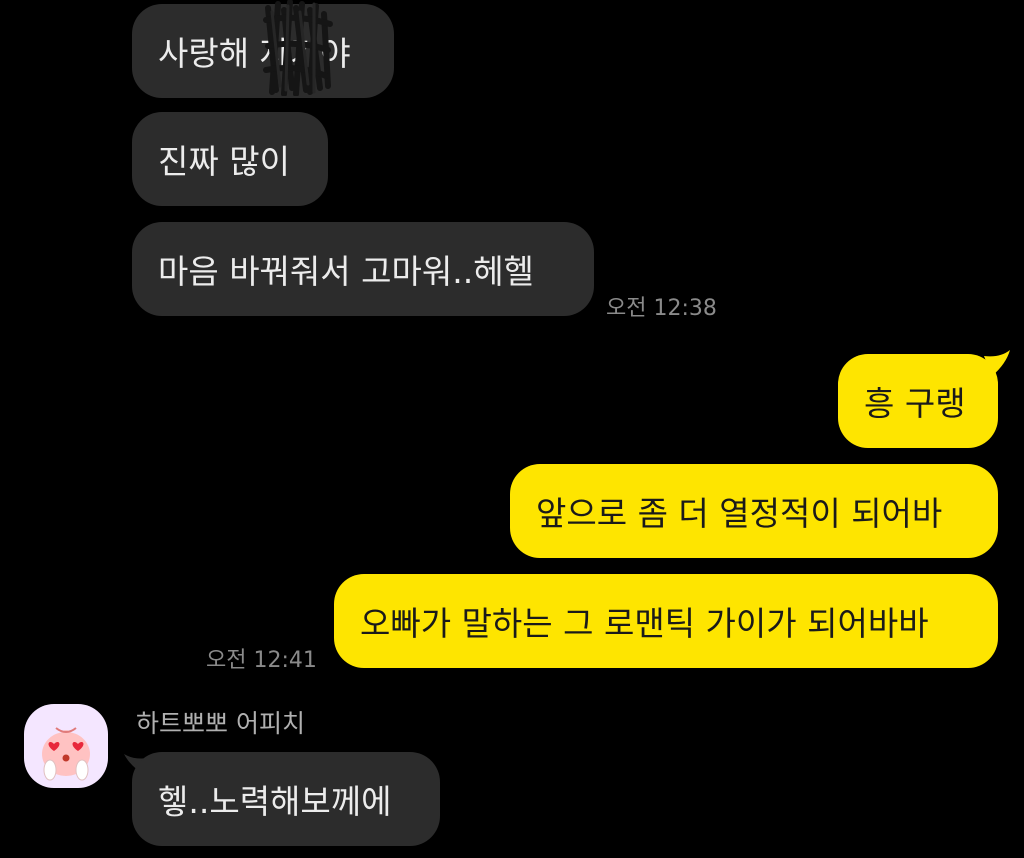 This screenshot has width=1024, height=858. What do you see at coordinates (644, 623) in the screenshot?
I see `message-text: 오빠가 말하는 그 로맨틱 가이가 되어바바` at bounding box center [644, 623].